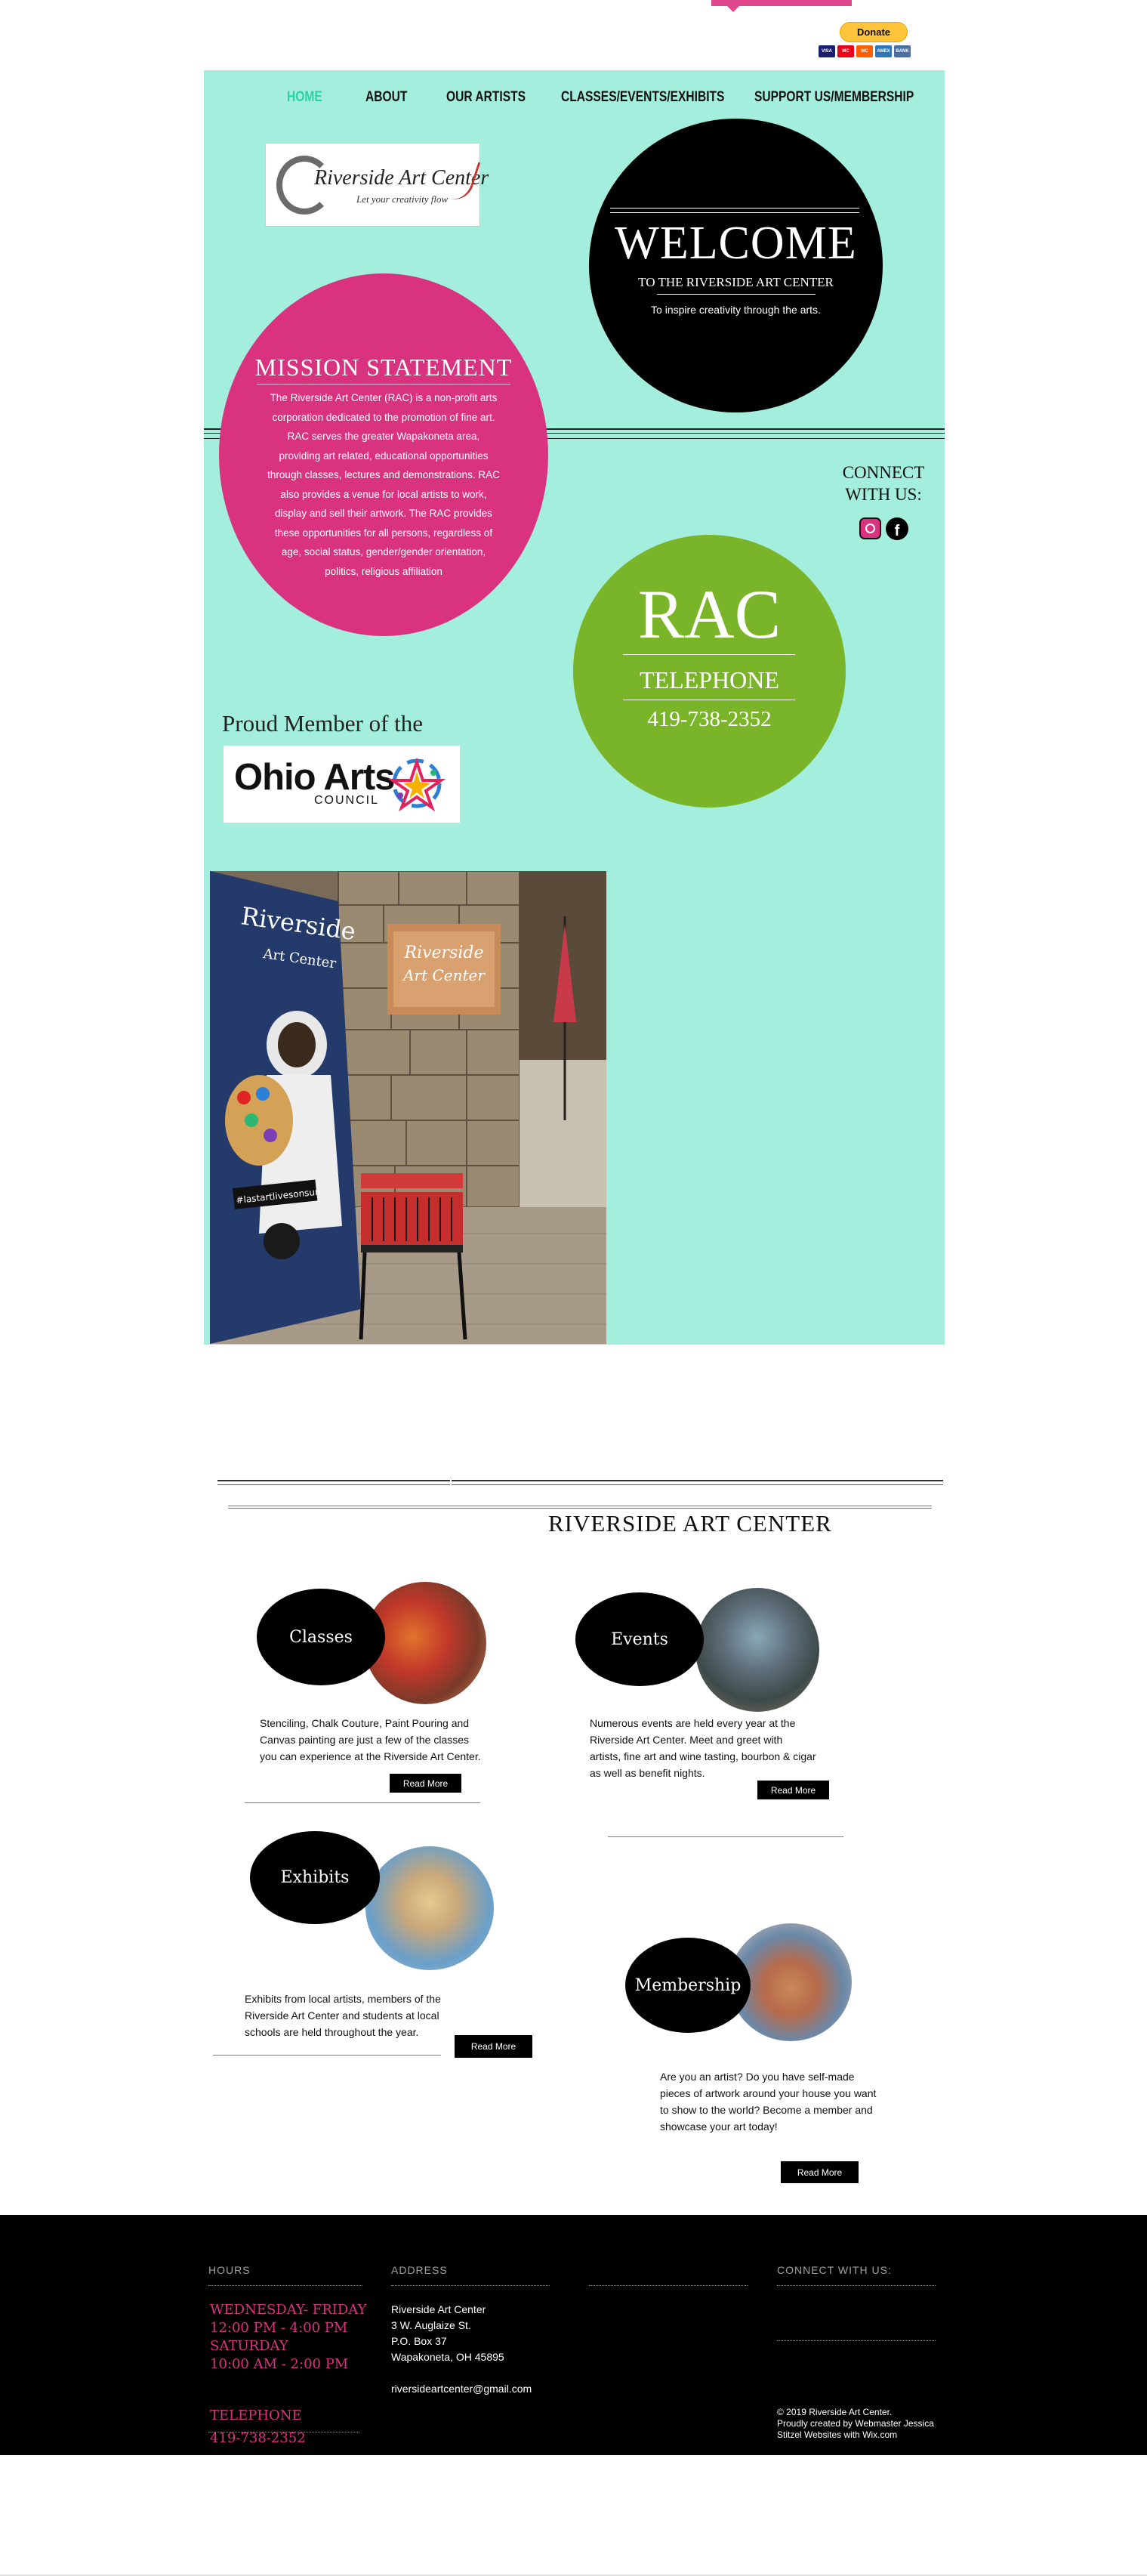 This screenshot has height=2576, width=1147. I want to click on payment-cards: VISA MC MC AMEX BANK, so click(876, 52).